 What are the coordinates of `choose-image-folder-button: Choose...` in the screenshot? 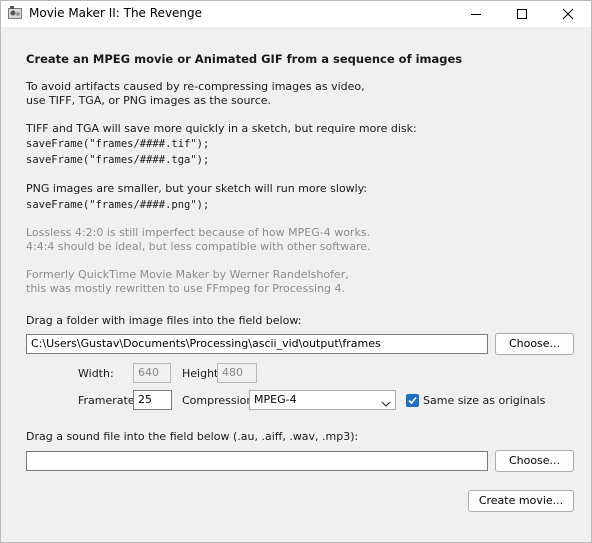 It's located at (534, 344).